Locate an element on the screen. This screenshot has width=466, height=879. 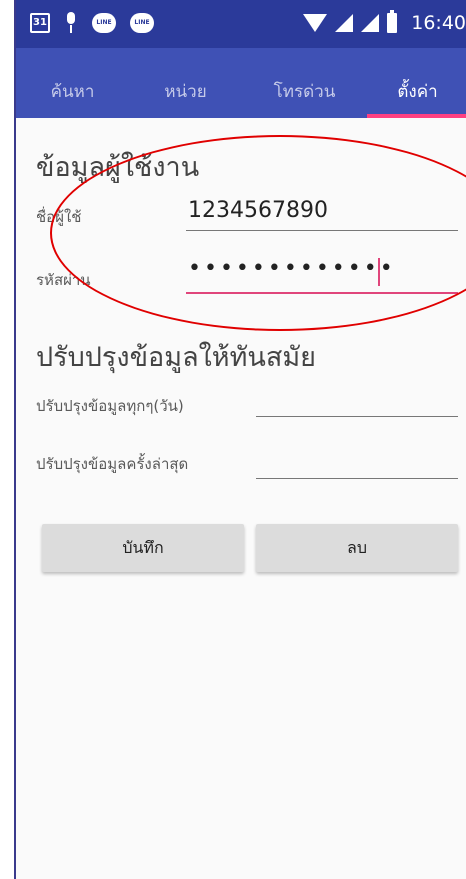
tab-hotline: โทรด่วน is located at coordinates (304, 83).